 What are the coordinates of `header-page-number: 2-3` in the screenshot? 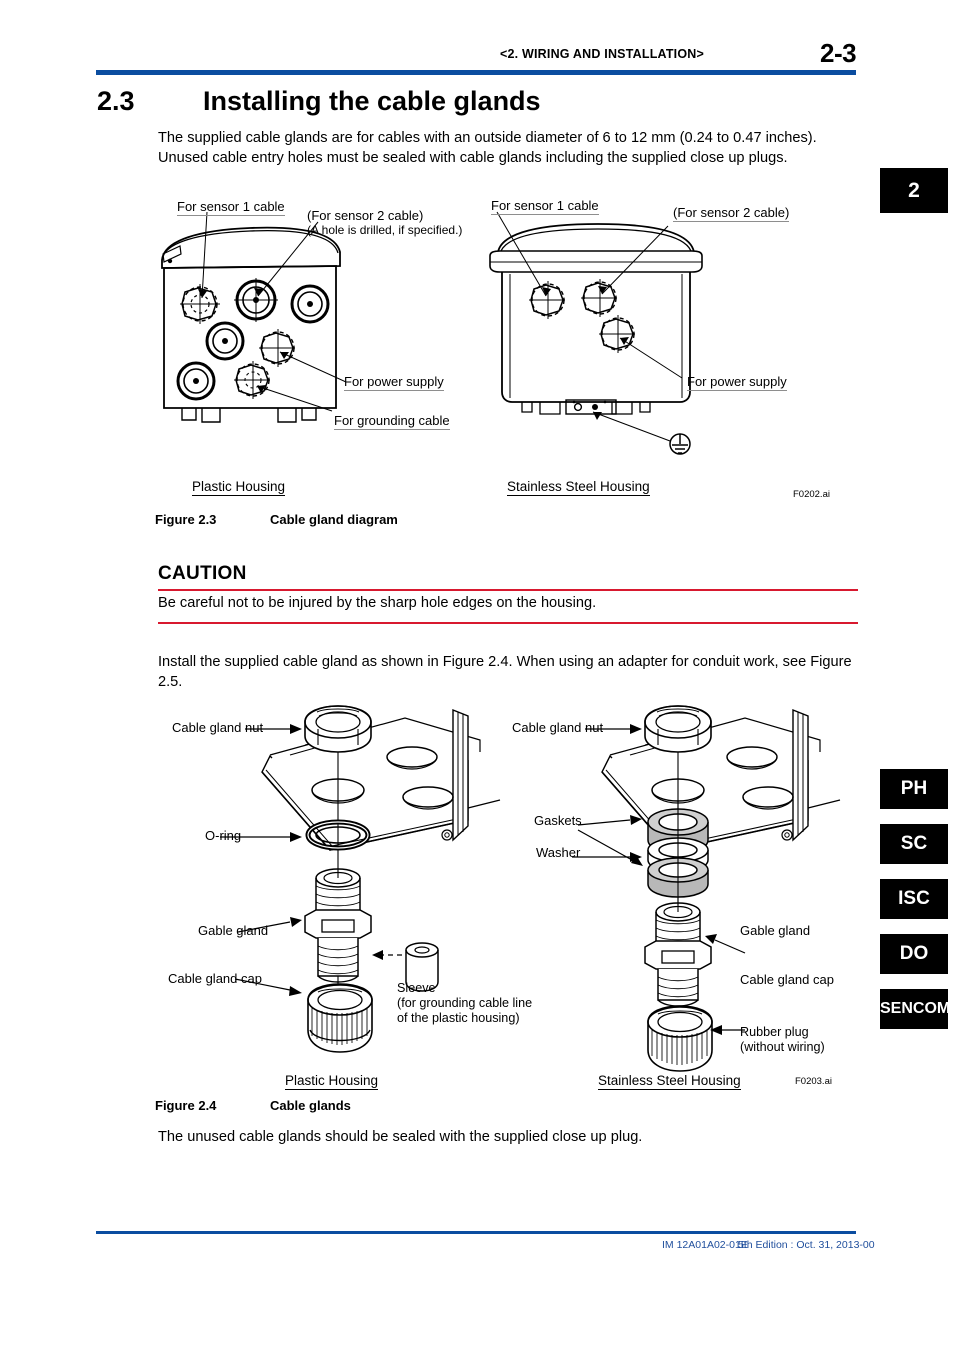 It's located at (838, 53).